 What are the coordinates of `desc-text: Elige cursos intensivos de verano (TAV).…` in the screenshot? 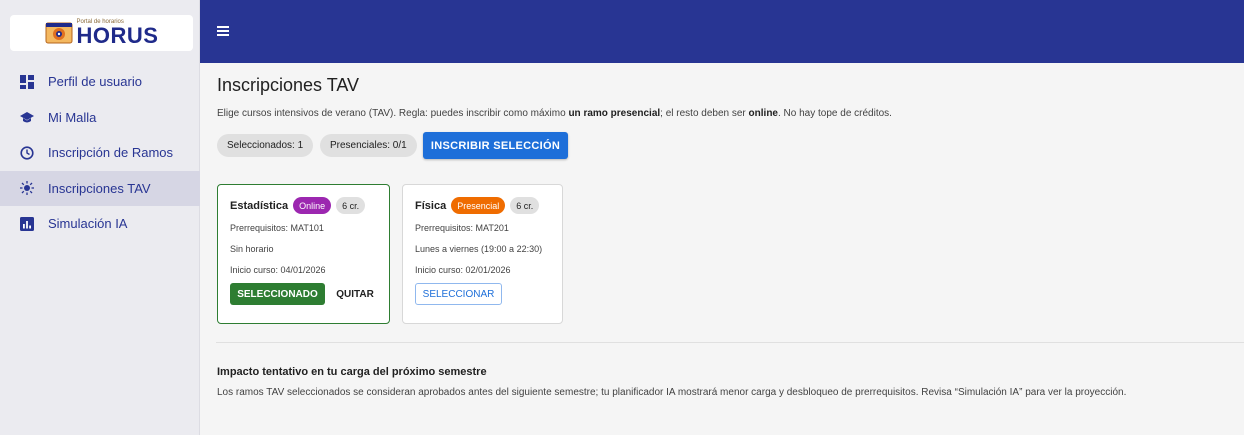 It's located at (393, 113).